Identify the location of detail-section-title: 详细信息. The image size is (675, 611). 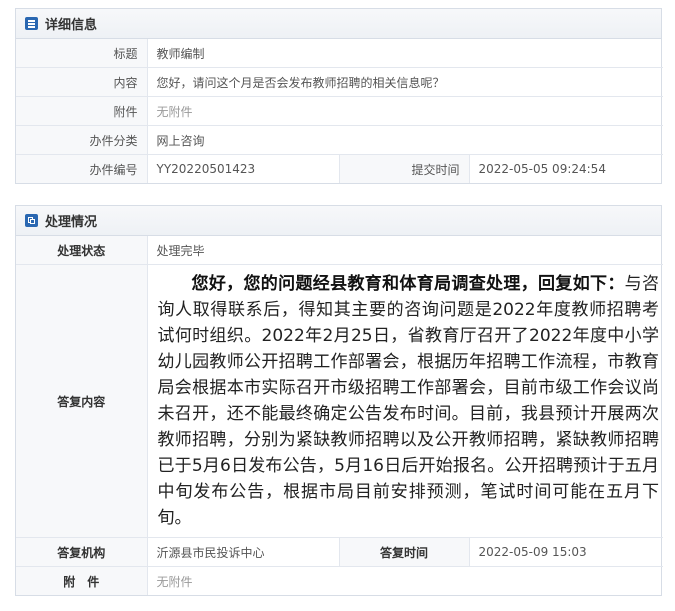
(71, 25).